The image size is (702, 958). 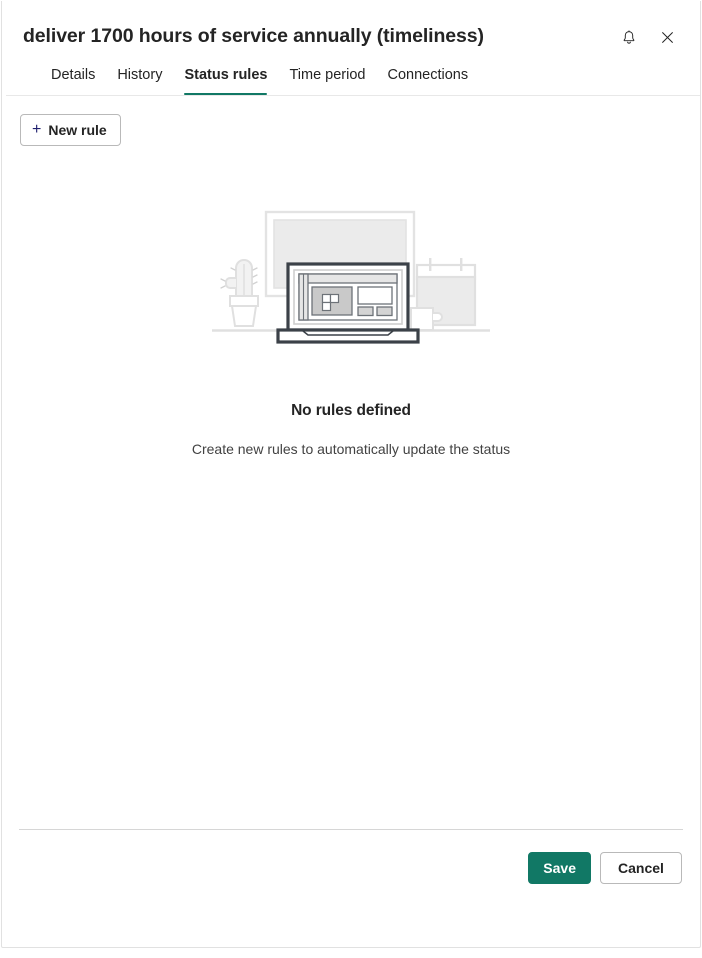 I want to click on empty-state-title: No rules defined, so click(x=351, y=410).